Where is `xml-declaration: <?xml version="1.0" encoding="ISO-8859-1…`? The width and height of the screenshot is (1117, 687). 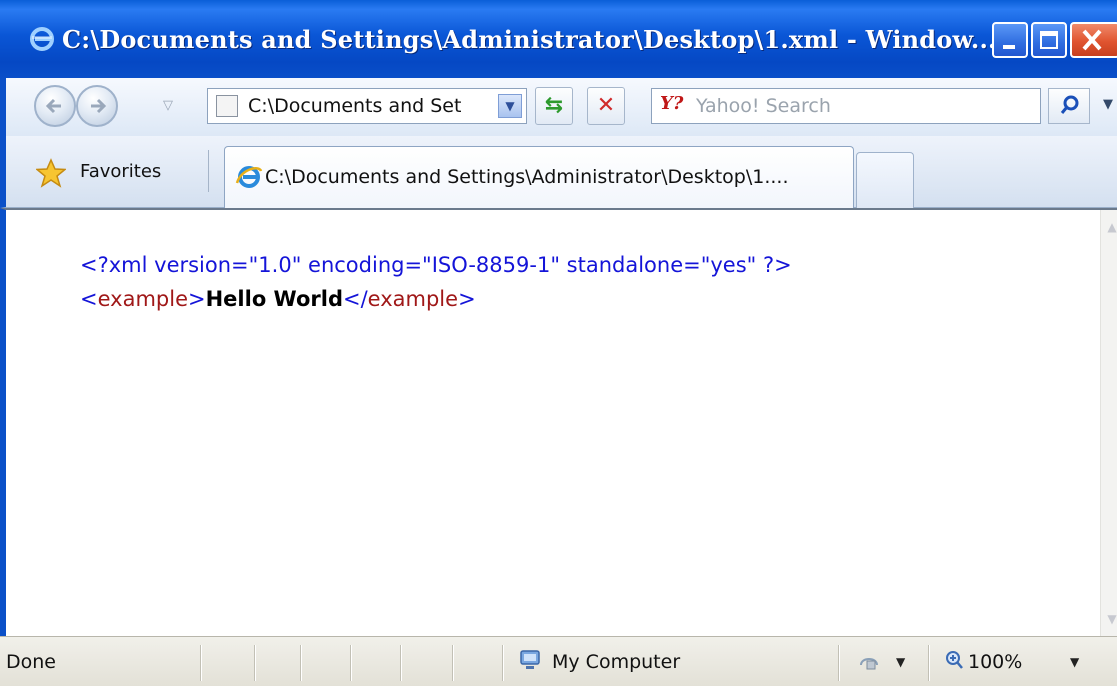
xml-declaration: <?xml version="1.0" encoding="ISO-8859-1… is located at coordinates (436, 265).